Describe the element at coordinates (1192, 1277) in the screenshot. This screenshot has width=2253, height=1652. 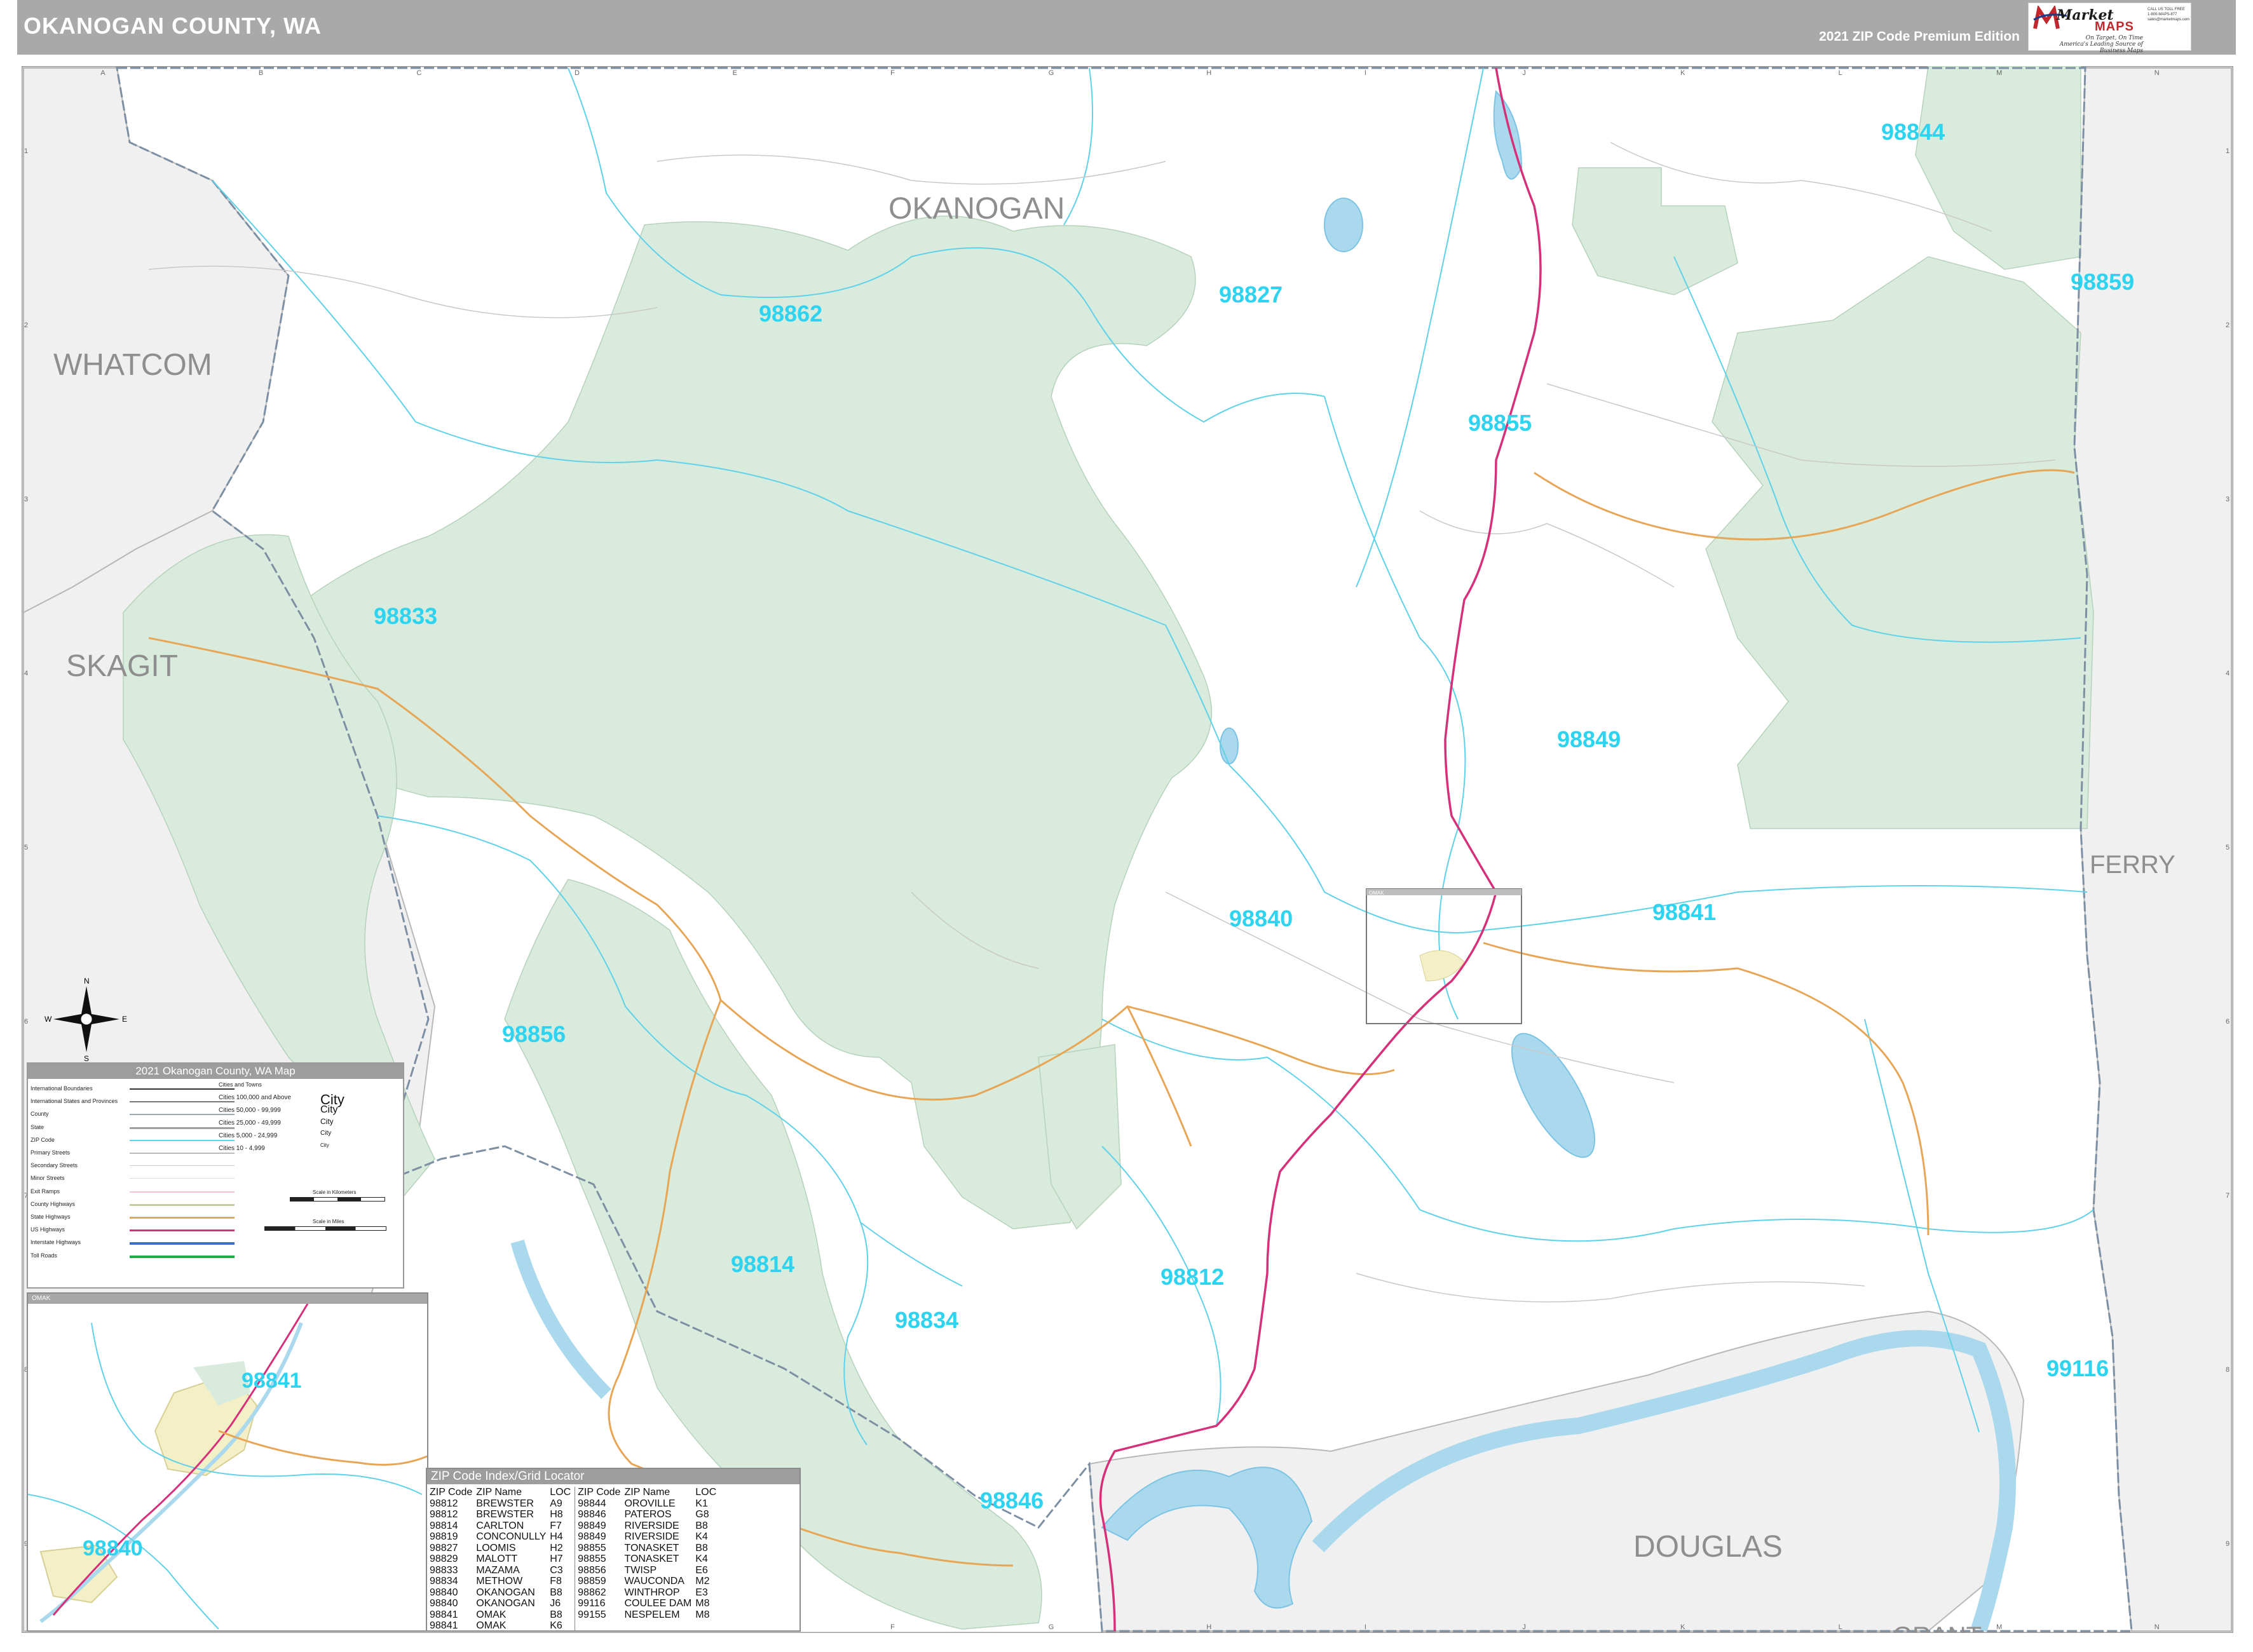
I see `zip-label-98812: 98812` at that location.